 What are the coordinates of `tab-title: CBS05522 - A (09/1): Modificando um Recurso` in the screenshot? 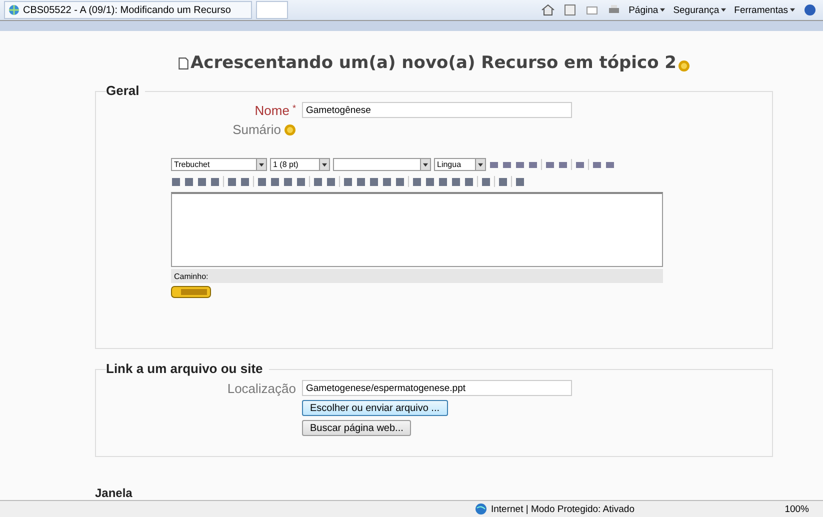 It's located at (127, 10).